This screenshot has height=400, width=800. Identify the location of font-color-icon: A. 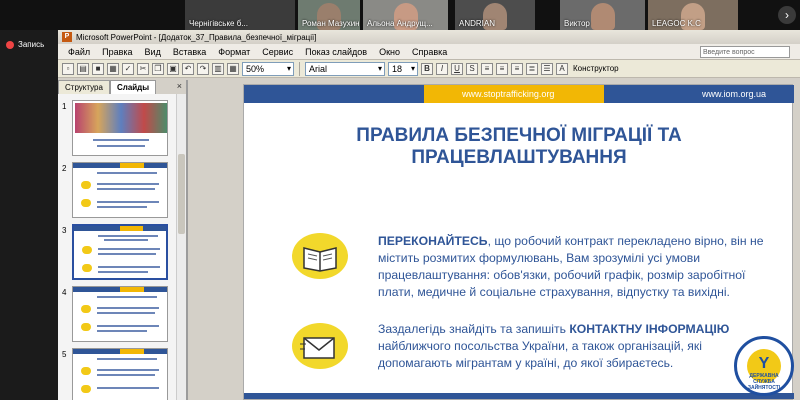
(562, 68).